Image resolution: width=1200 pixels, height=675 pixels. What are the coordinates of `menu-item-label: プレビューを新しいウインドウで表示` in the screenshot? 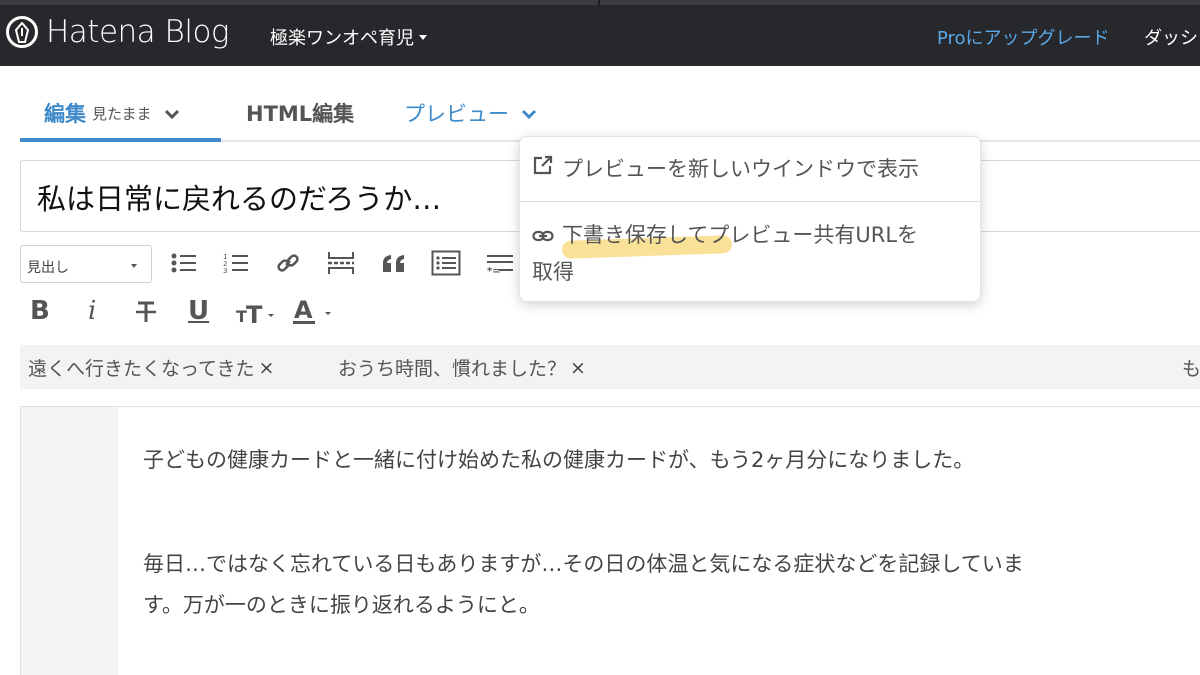 It's located at (740, 169).